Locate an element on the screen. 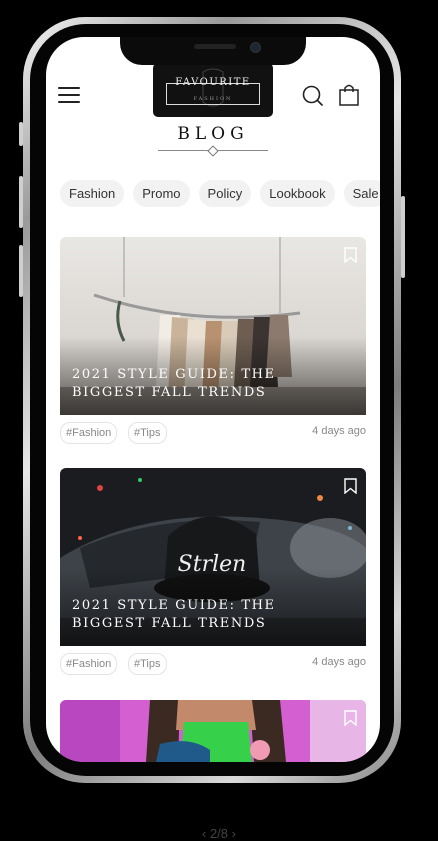 The image size is (438, 841). pink-wall-portrait-photo is located at coordinates (213, 731).